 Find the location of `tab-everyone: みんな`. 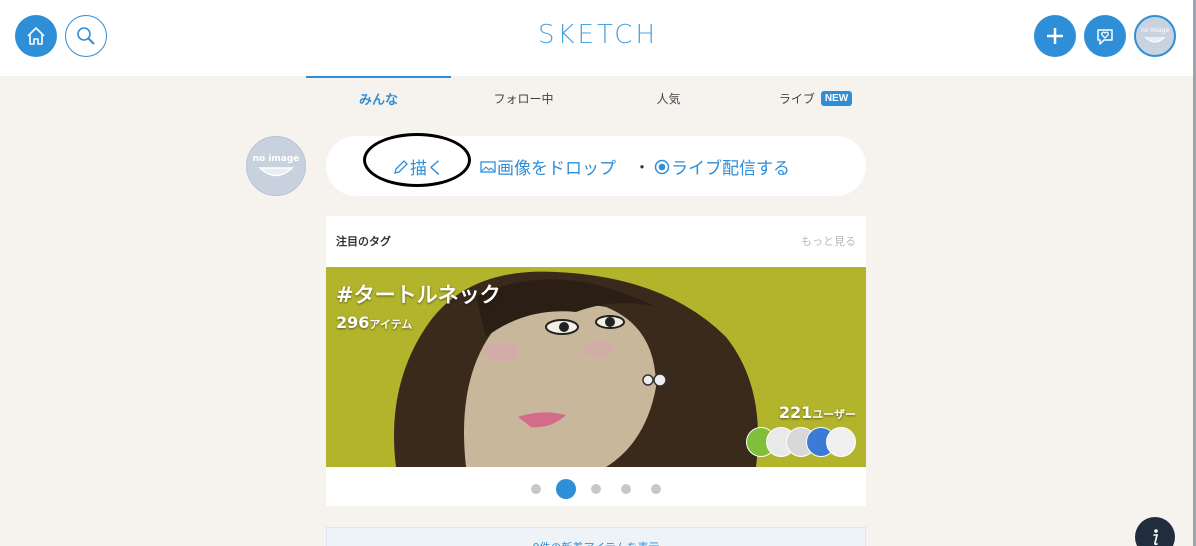

tab-everyone: みんな is located at coordinates (378, 98).